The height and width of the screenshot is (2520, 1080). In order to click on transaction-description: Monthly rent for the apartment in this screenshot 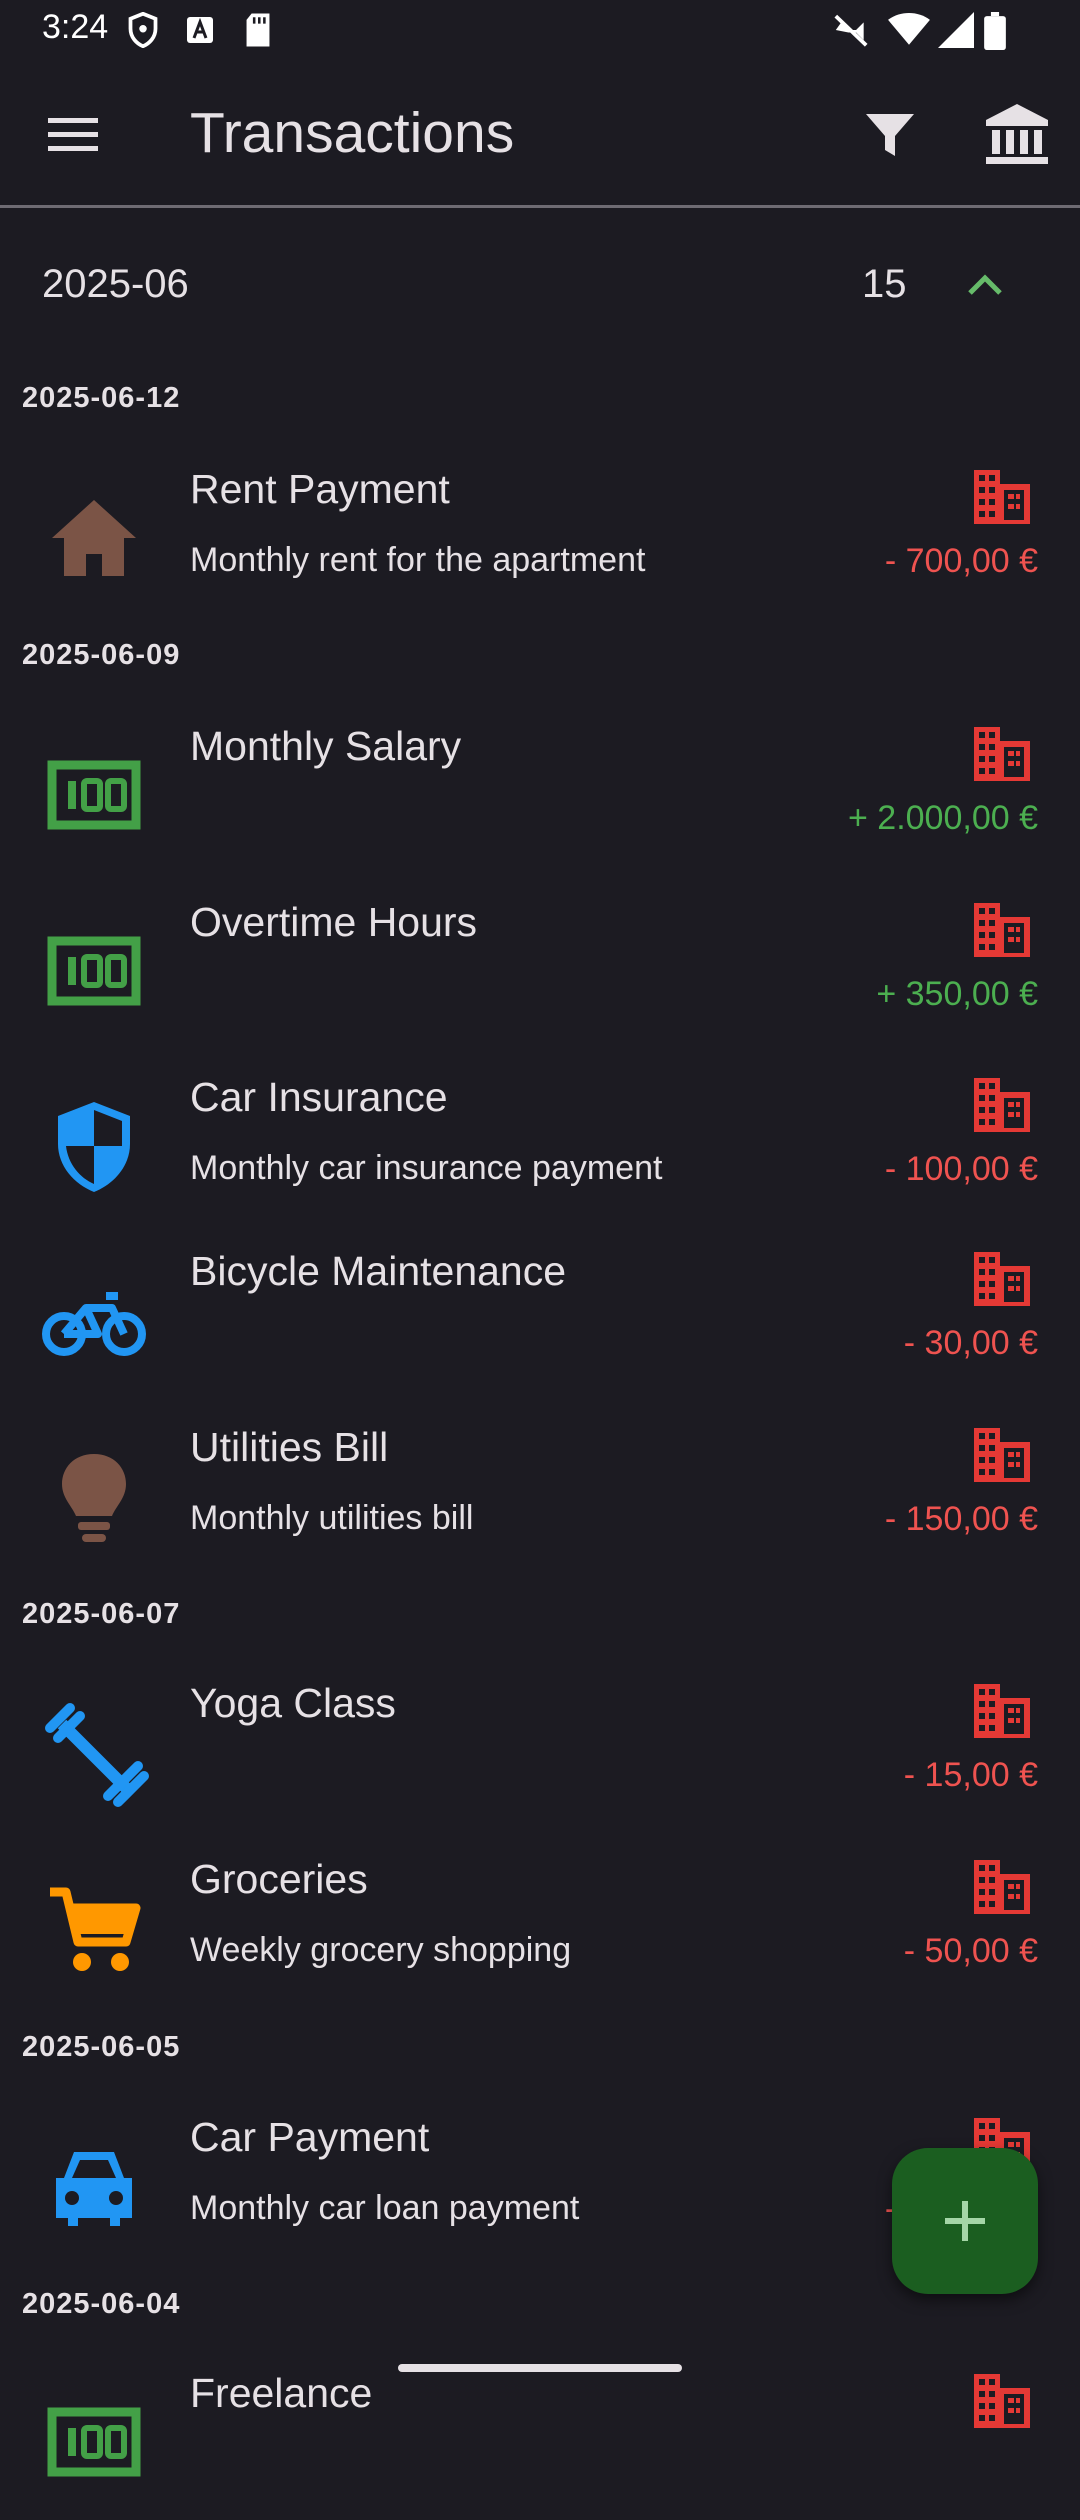, I will do `click(418, 560)`.